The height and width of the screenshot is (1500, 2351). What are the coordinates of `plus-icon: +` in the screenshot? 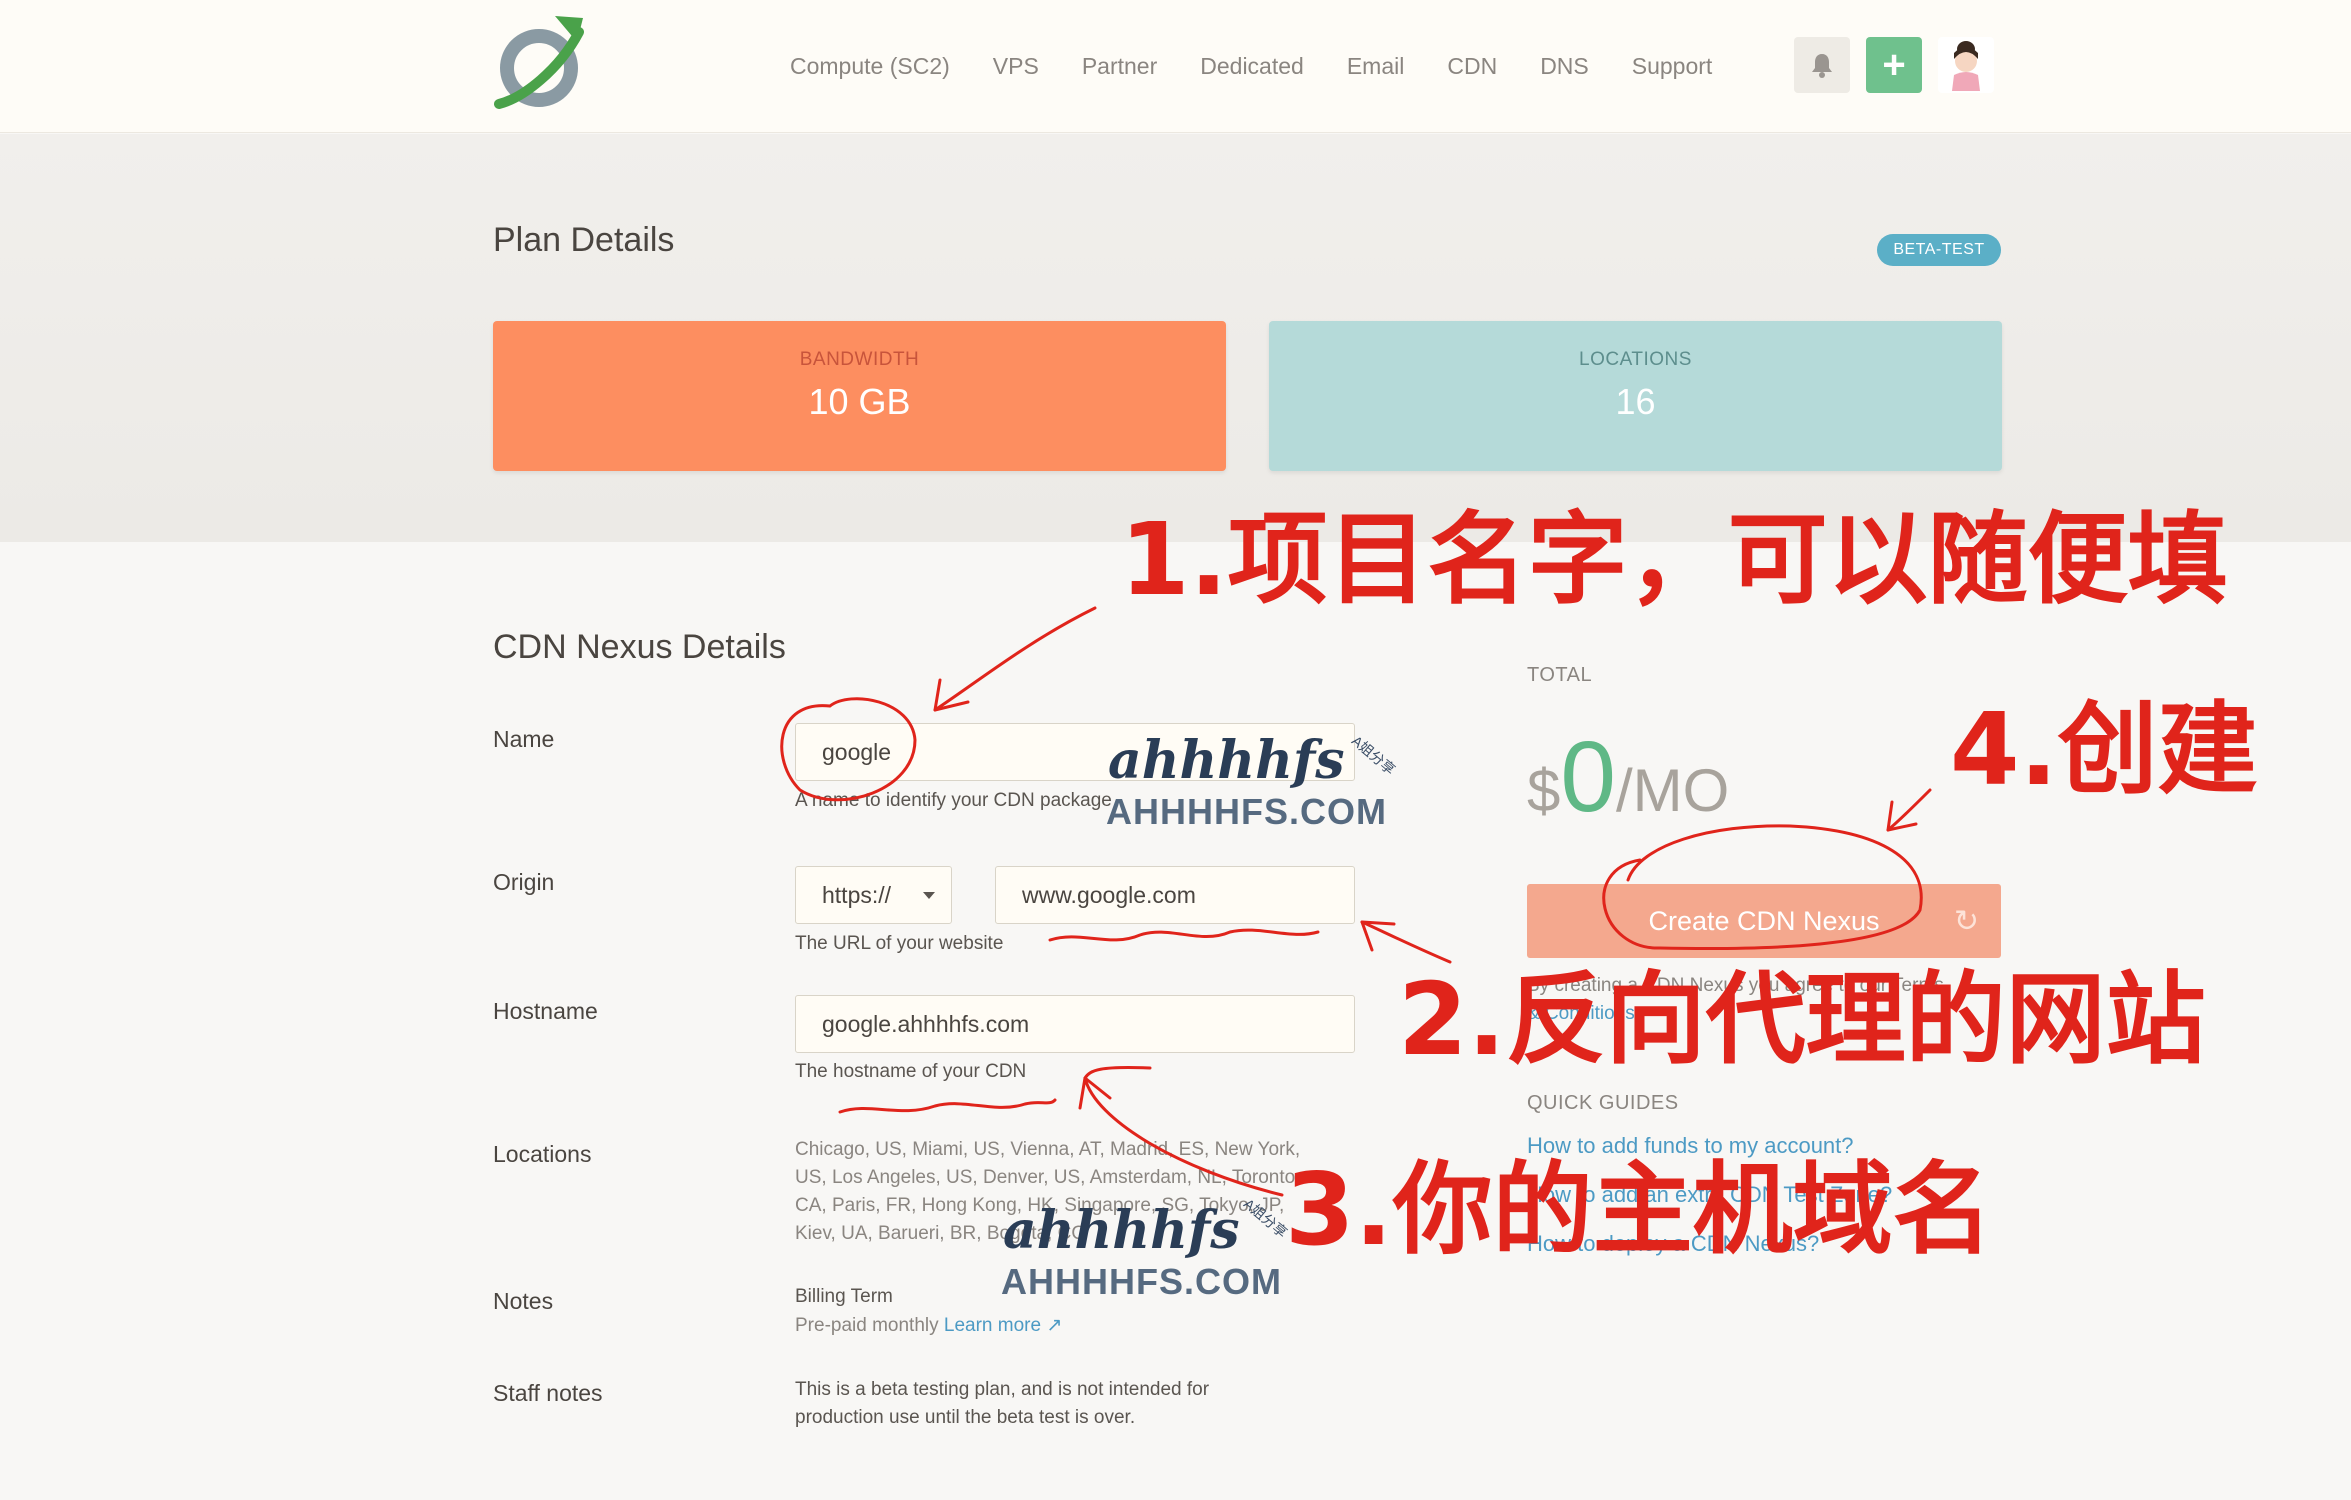 It's located at (1894, 64).